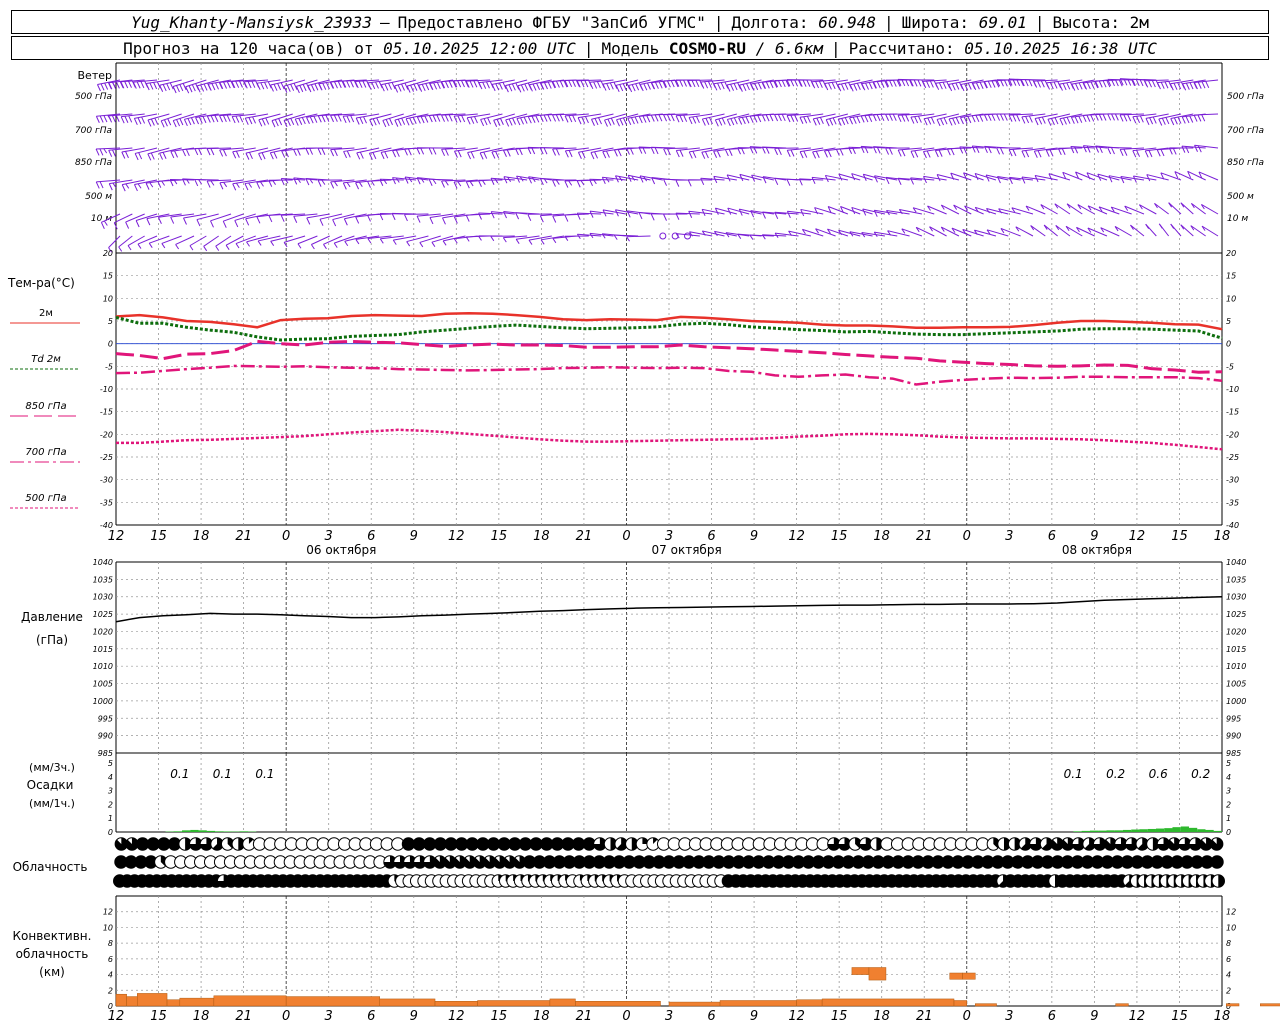  I want to click on temperature-panel-ytick-left: -5, so click(109, 366).